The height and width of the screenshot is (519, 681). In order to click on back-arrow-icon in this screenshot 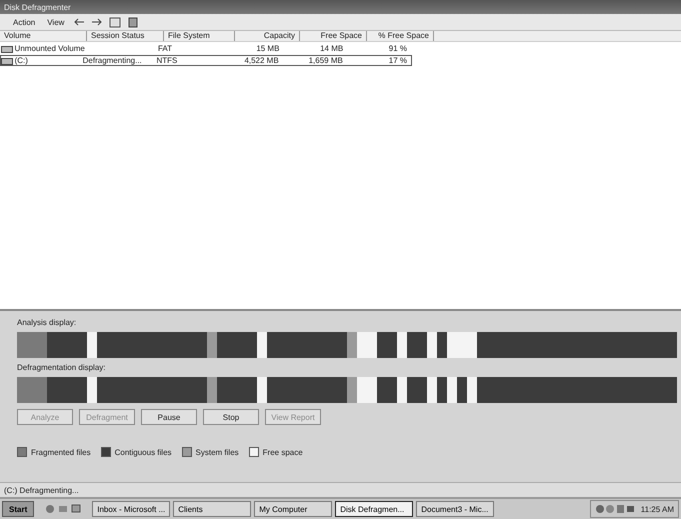, I will do `click(79, 22)`.